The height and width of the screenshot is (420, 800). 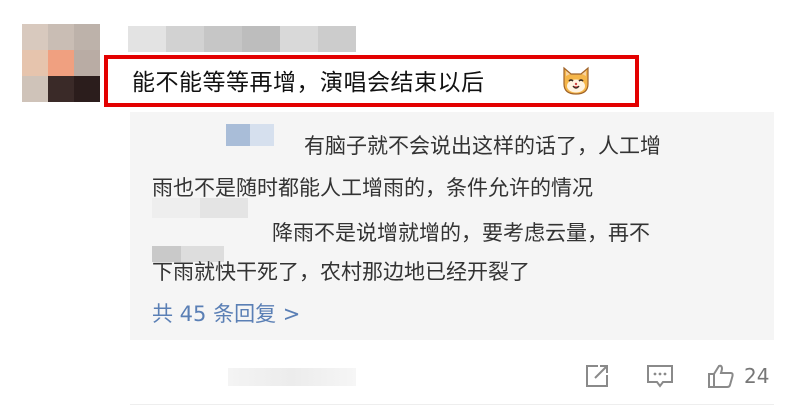 What do you see at coordinates (226, 313) in the screenshot?
I see `more-replies-link: 共 45 条回复 >` at bounding box center [226, 313].